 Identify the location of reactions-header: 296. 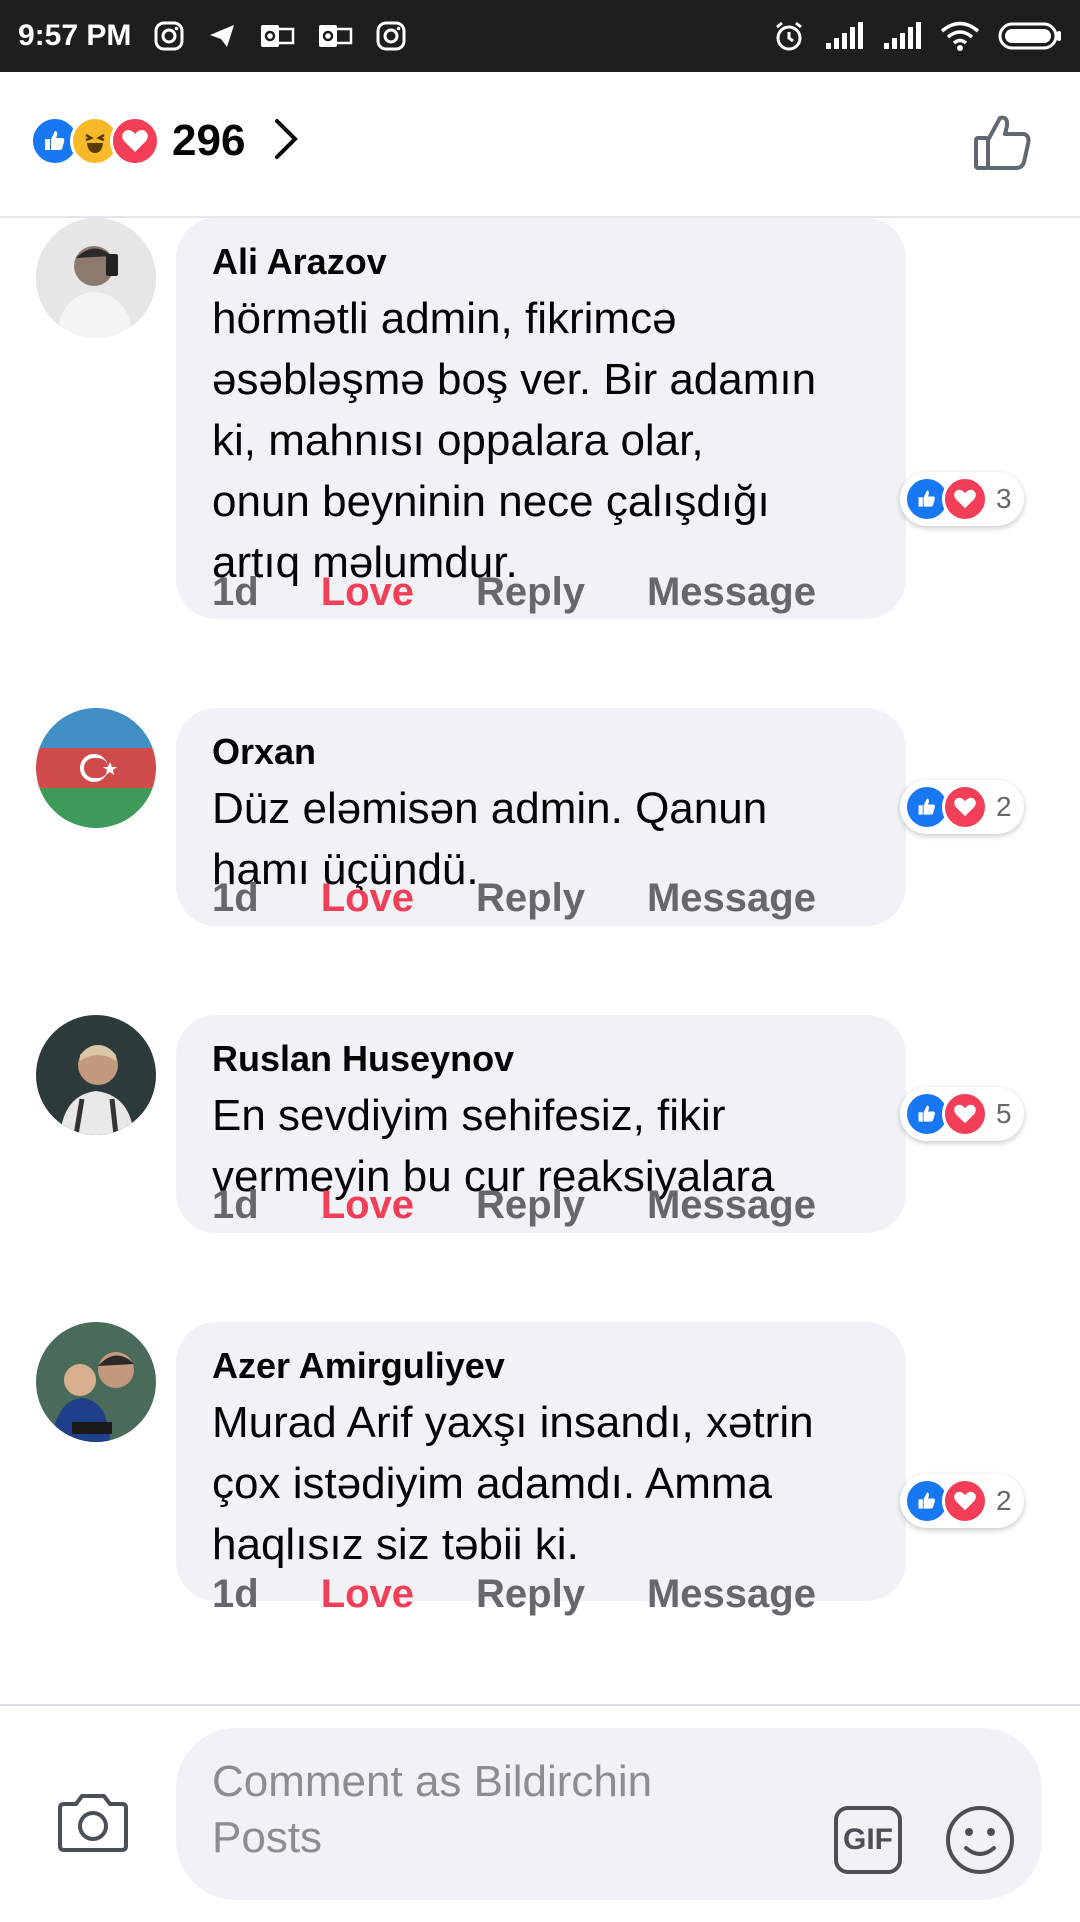
(540, 145).